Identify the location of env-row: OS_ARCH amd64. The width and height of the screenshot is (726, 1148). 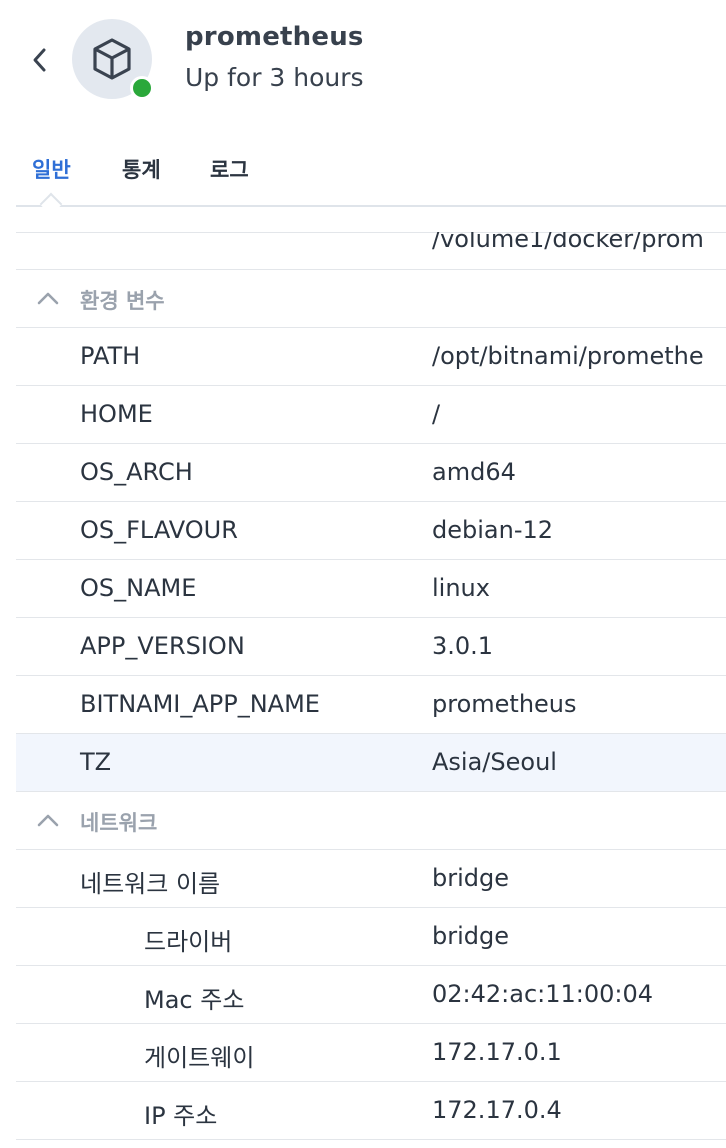
(371, 473).